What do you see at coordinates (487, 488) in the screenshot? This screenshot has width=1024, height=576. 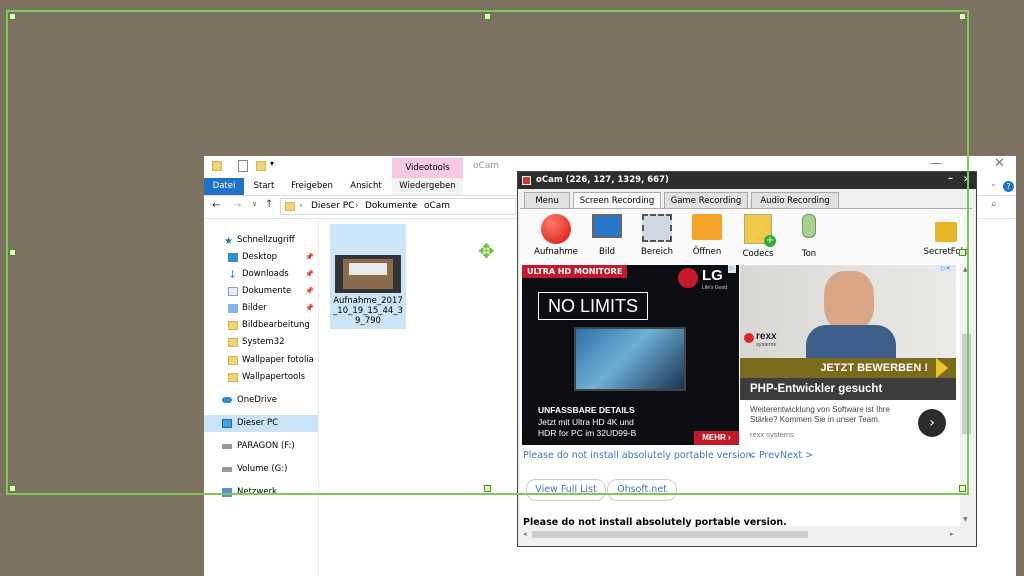 I see `resize-handle-bottom` at bounding box center [487, 488].